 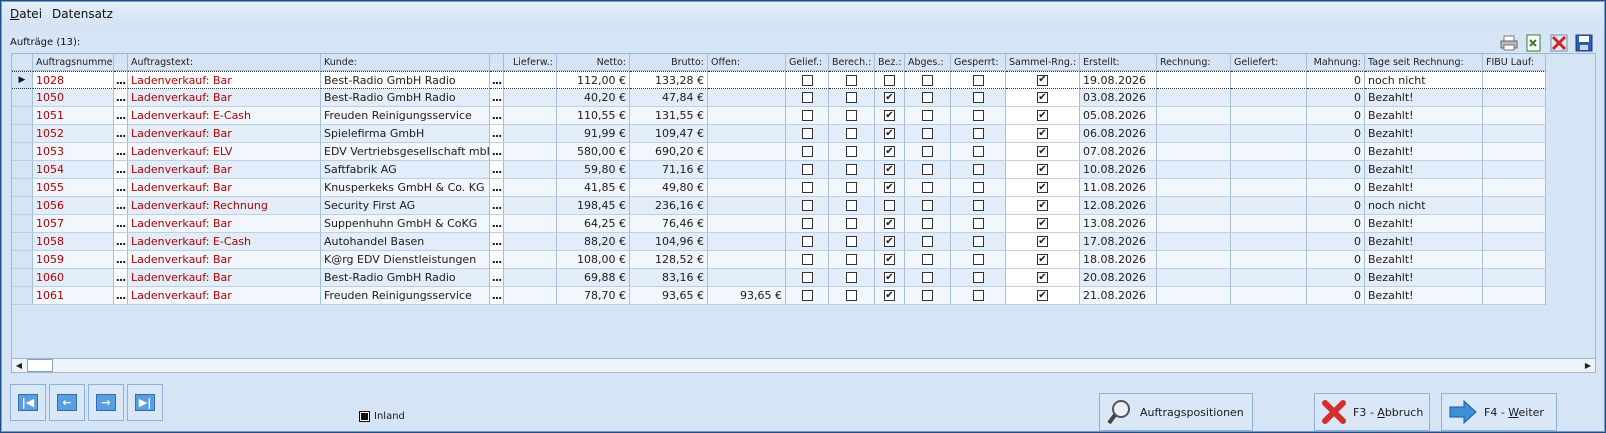 What do you see at coordinates (1194, 62) in the screenshot?
I see `column-header: Rechnung:` at bounding box center [1194, 62].